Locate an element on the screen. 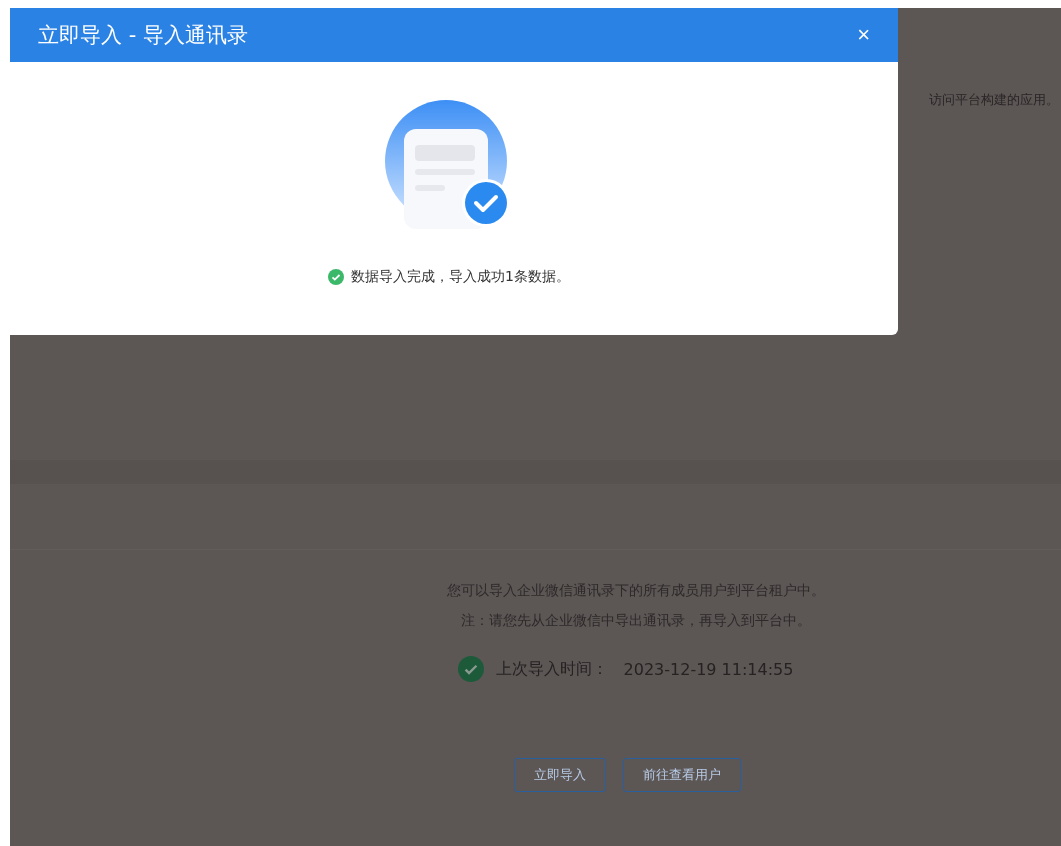 This screenshot has width=1061, height=846. view-users-button: 前往查看用户 is located at coordinates (682, 775).